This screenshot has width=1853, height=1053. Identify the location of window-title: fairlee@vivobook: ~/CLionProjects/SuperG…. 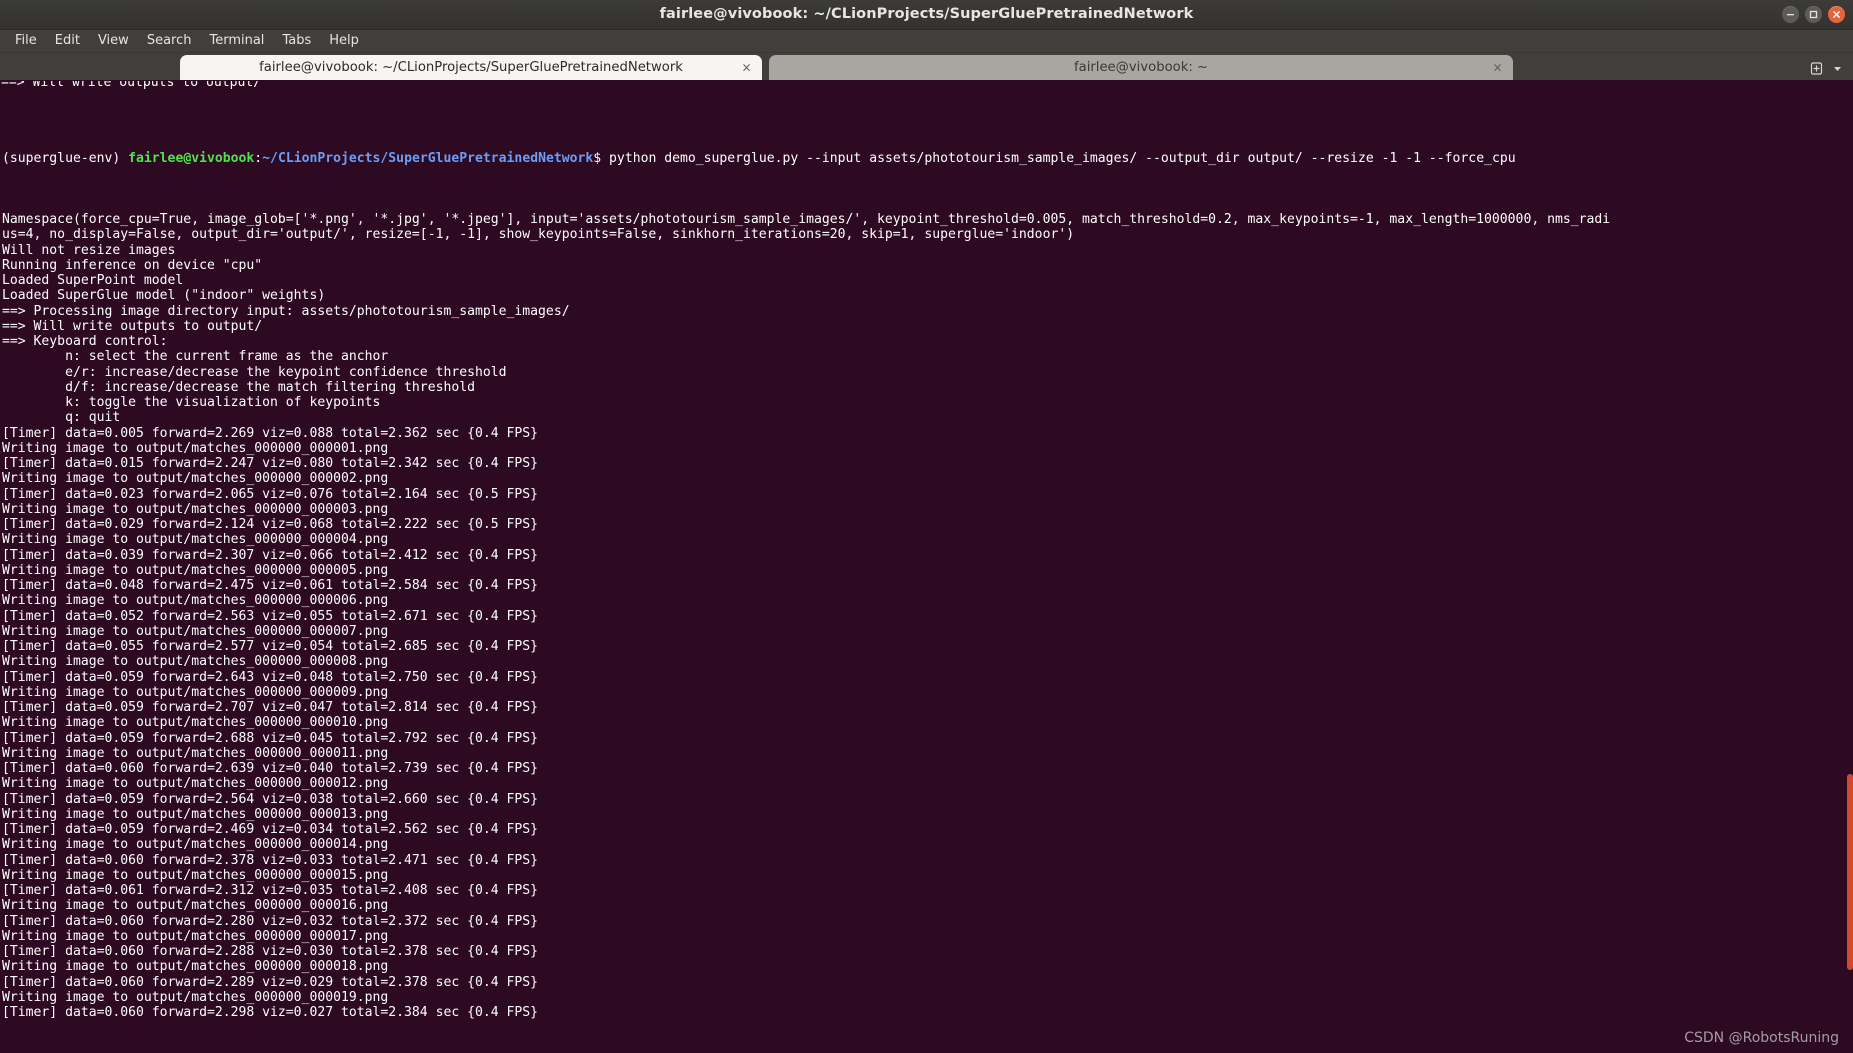
(926, 14).